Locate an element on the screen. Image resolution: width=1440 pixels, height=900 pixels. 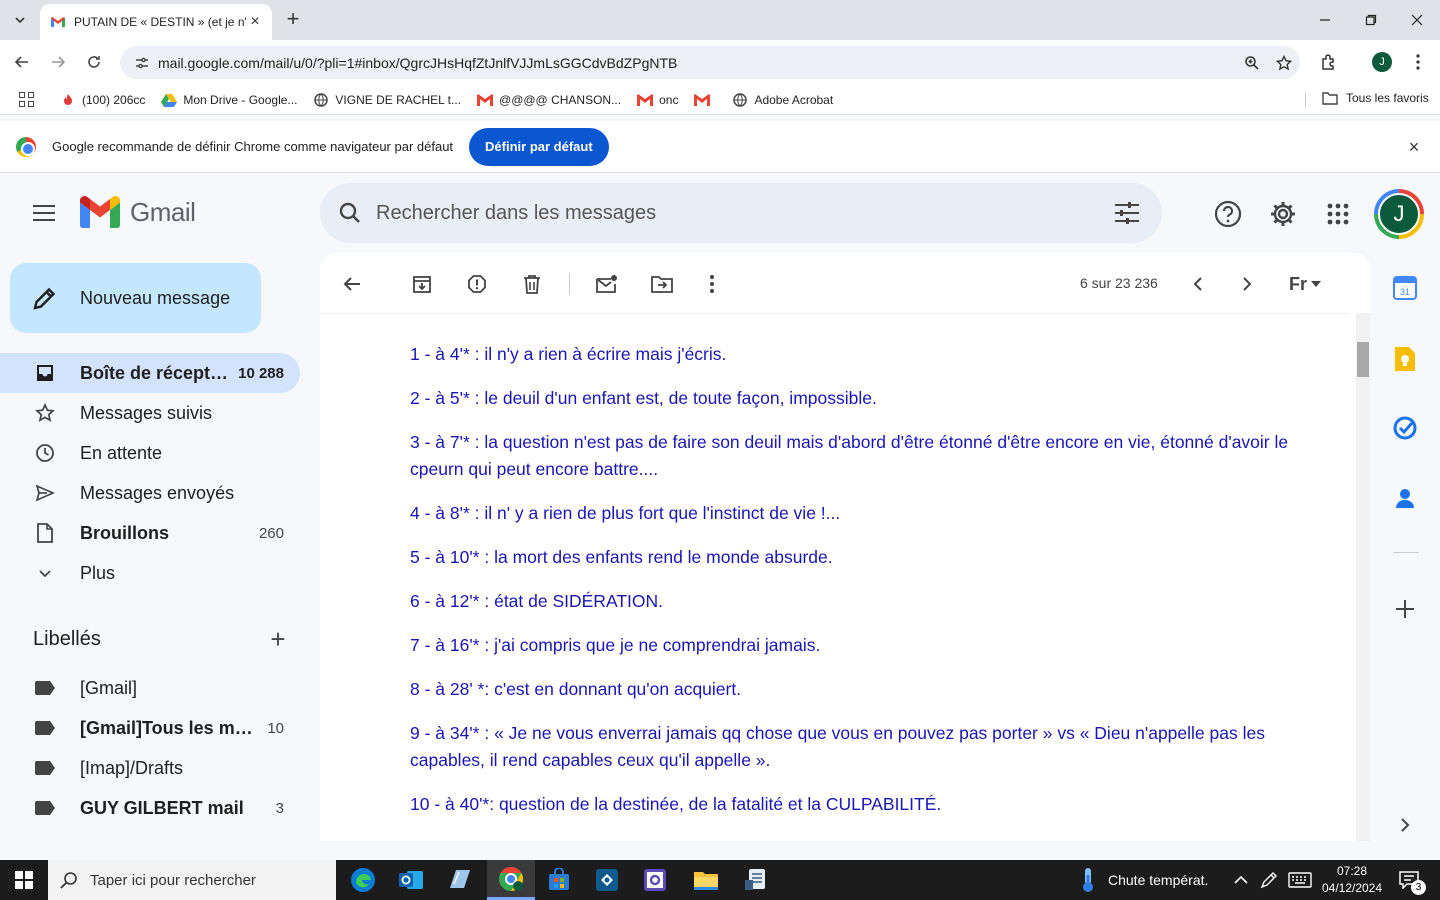
sidebar-label-guy-gilbert: GUY GILBERT mail 3 is located at coordinates (150, 808).